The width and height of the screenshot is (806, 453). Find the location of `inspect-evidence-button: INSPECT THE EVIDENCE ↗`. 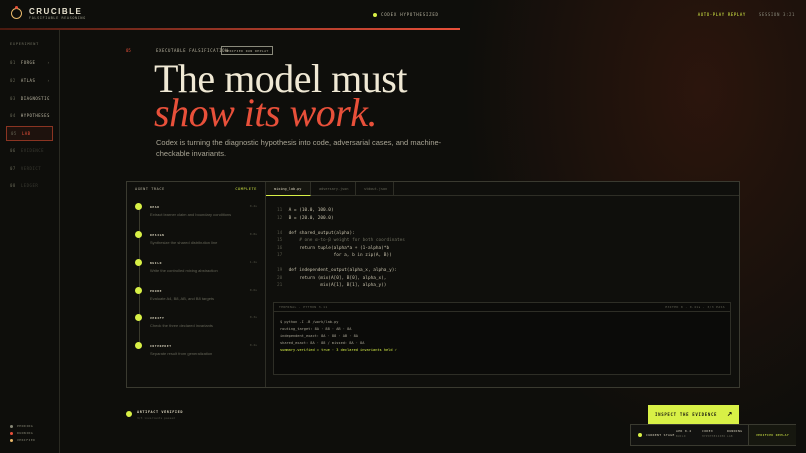

inspect-evidence-button: INSPECT THE EVIDENCE ↗ is located at coordinates (693, 414).